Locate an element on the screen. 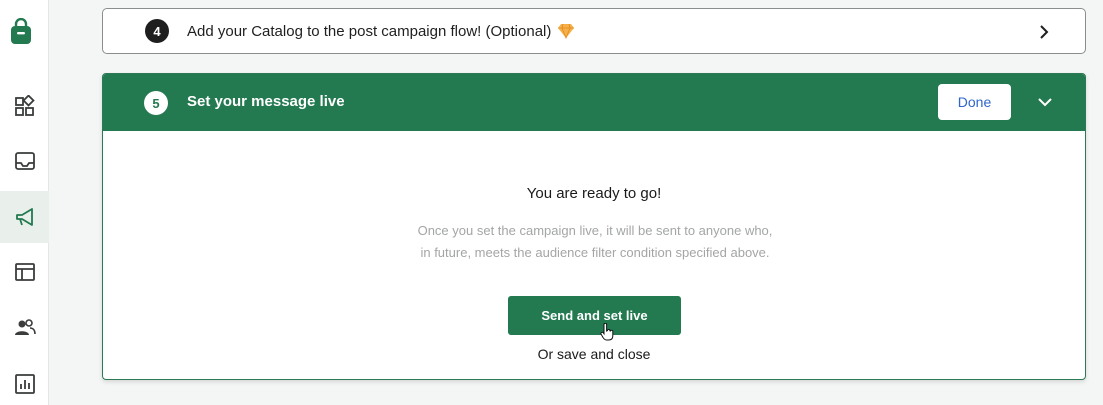 The image size is (1103, 405). chevron-right-icon is located at coordinates (1044, 32).